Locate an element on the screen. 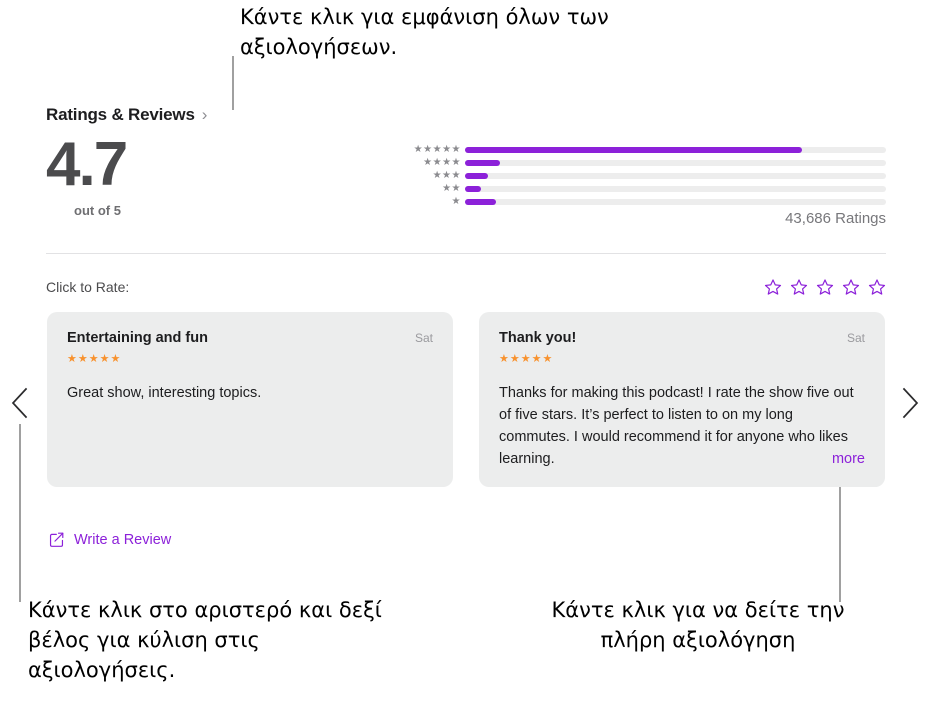 The width and height of the screenshot is (931, 702). rating-histogram: ★★★★★ ★★★★ ★★★ ★★ ★ is located at coordinates (637, 176).